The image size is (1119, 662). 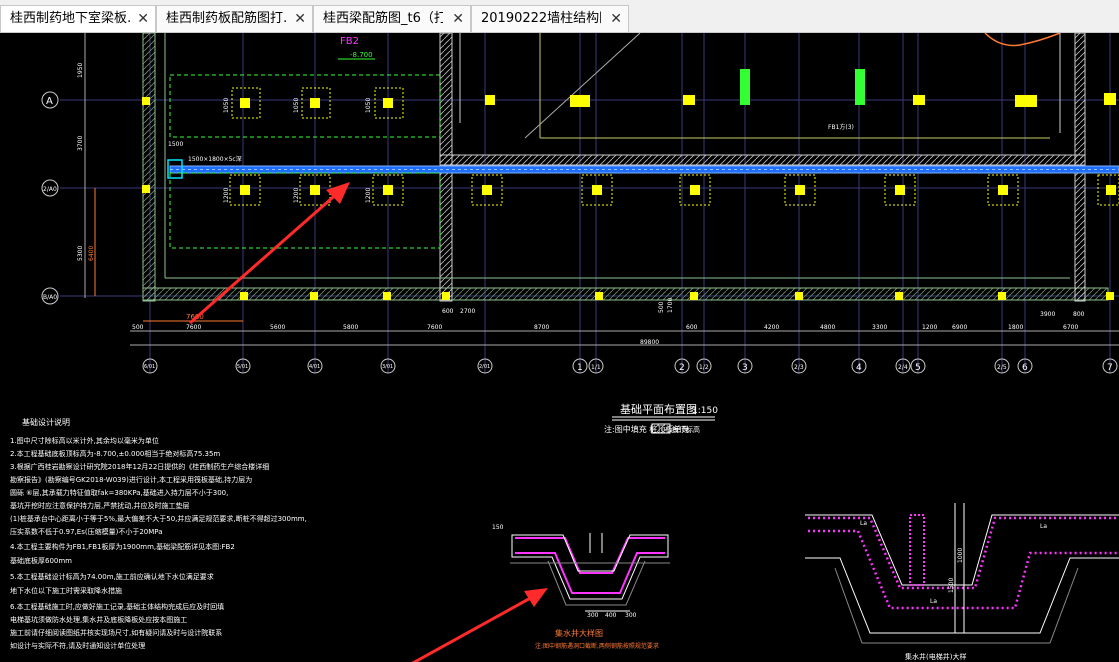 I want to click on axis-label: 3/01, so click(x=387, y=367).